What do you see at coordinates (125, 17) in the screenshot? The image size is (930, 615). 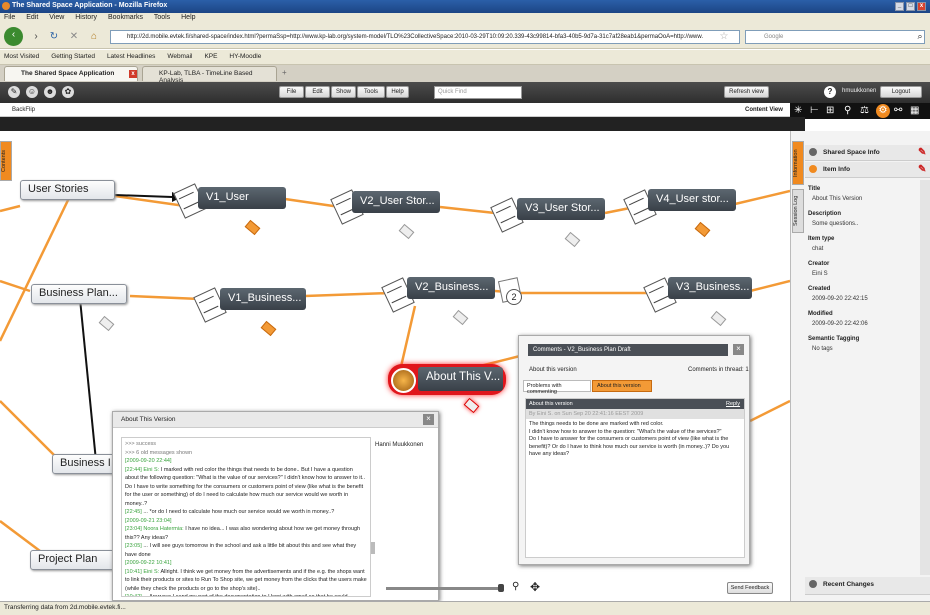 I see `menu-bookmarks: Bookmarks` at bounding box center [125, 17].